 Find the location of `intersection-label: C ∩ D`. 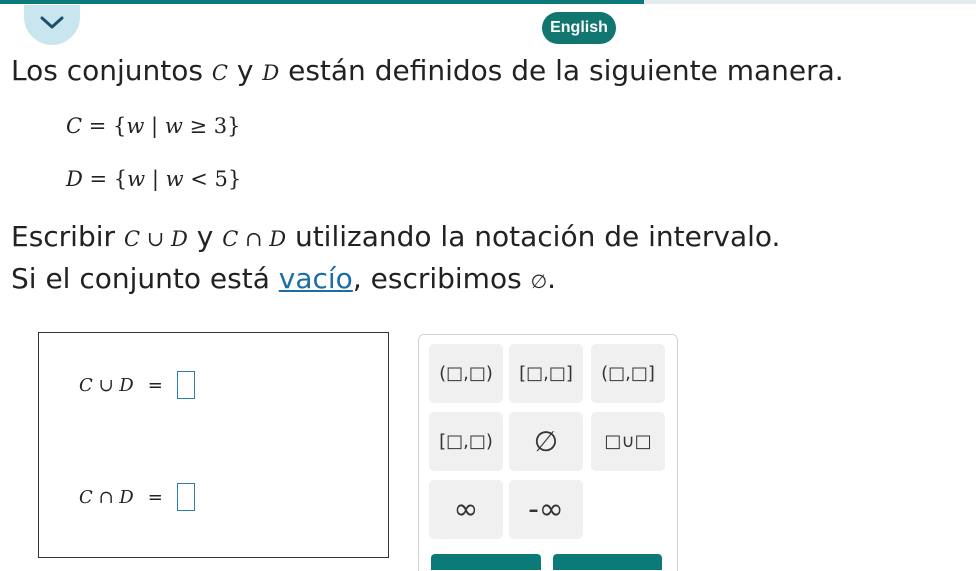

intersection-label: C ∩ D is located at coordinates (106, 497).